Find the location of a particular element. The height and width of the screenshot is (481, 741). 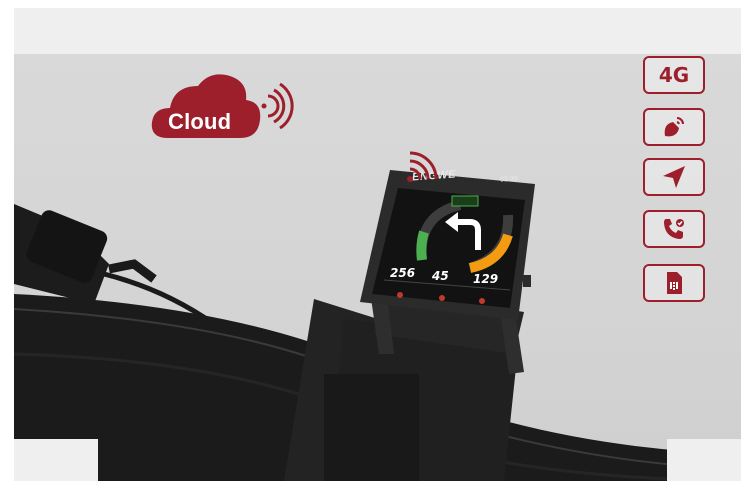

display-device: ENGWE 03:30 256 45 129 is located at coordinates (447, 244).